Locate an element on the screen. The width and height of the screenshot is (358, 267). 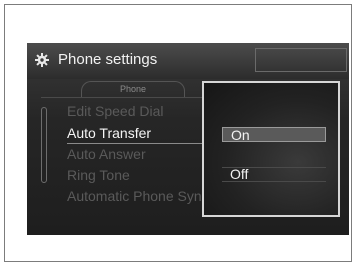
option-off: Off is located at coordinates (274, 174).